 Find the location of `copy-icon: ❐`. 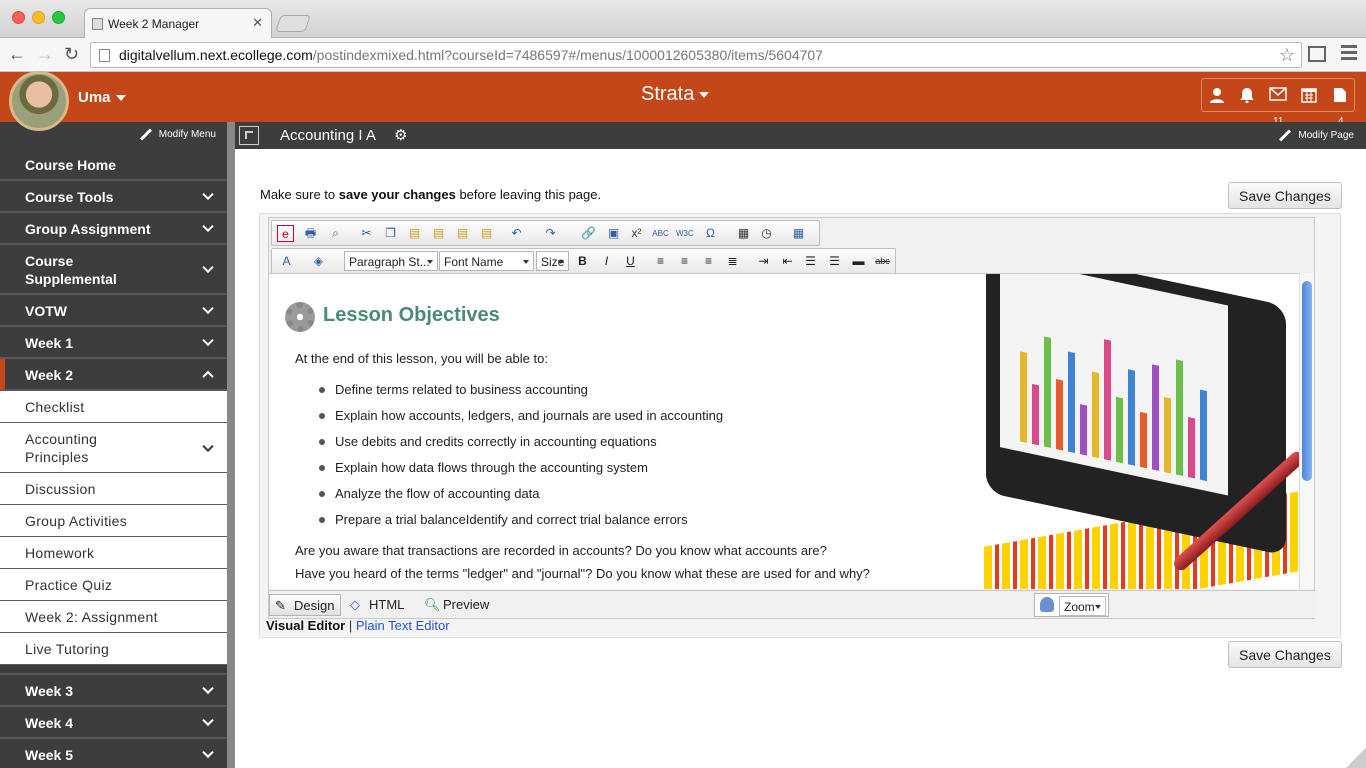

copy-icon: ❐ is located at coordinates (390, 233).